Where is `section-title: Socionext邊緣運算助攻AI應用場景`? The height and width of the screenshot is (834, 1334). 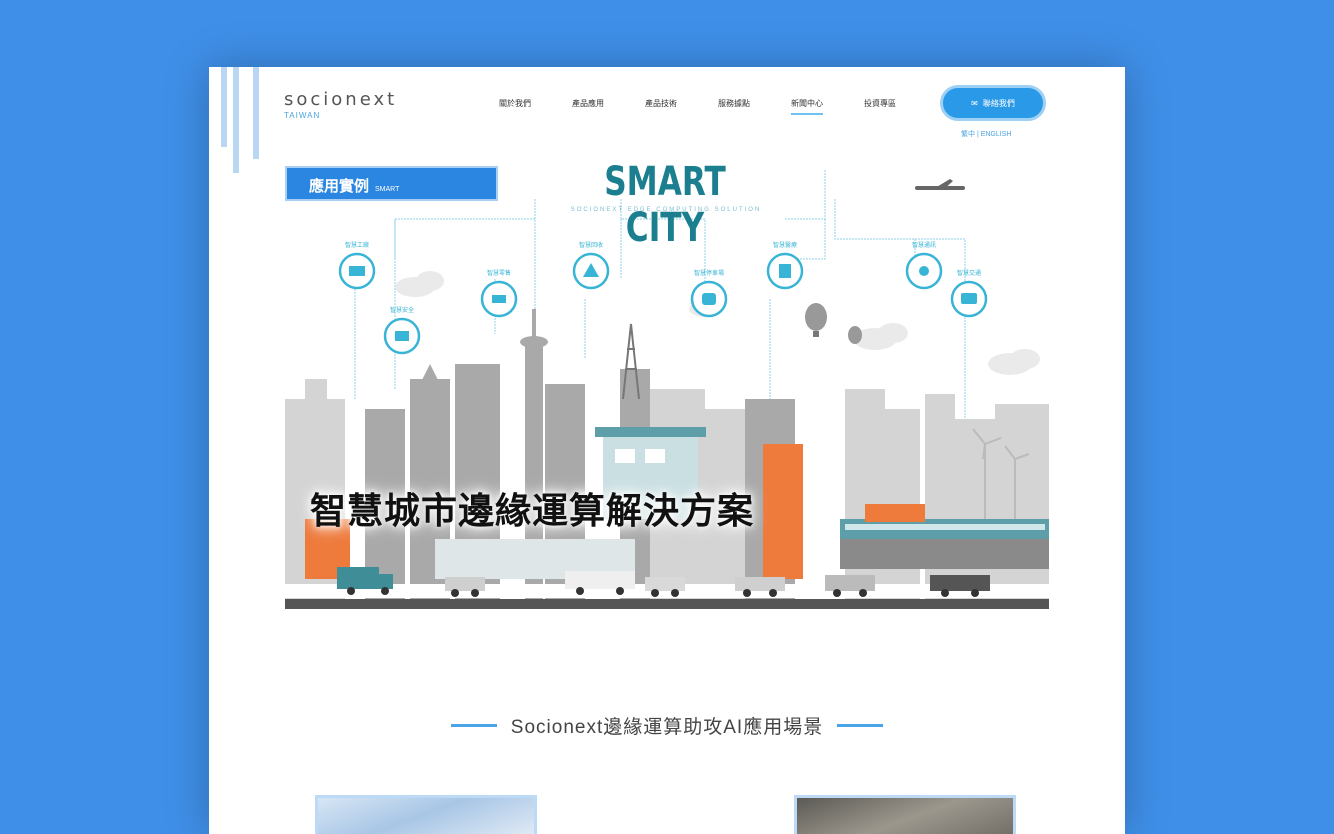
section-title: Socionext邊緣運算助攻AI應用場景 is located at coordinates (667, 727).